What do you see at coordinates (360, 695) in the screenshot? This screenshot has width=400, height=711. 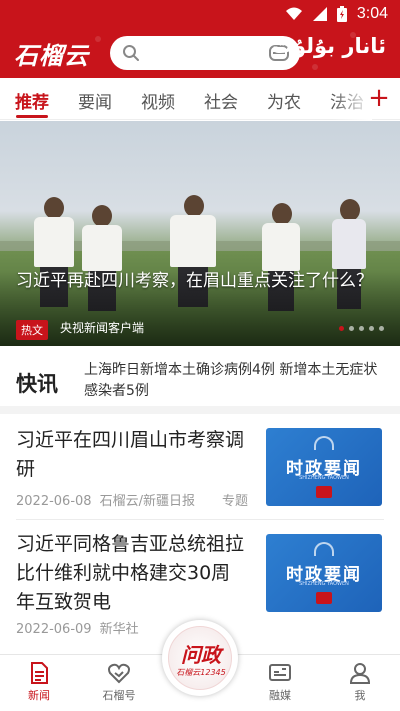 I see `nav-label: 我` at bounding box center [360, 695].